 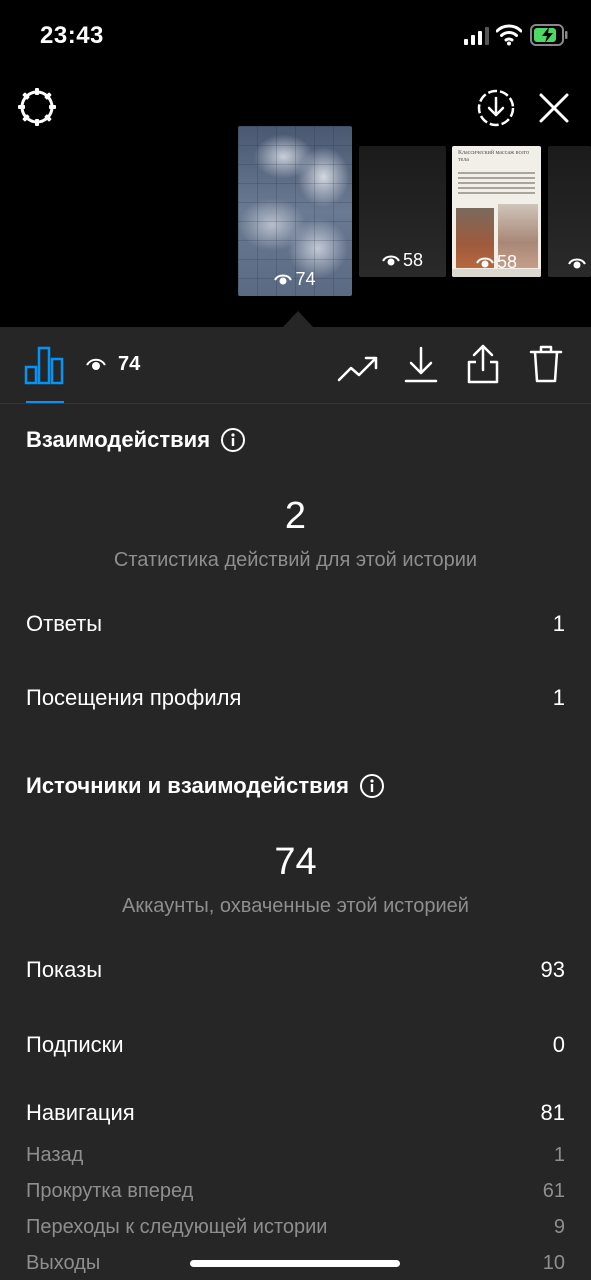 I want to click on reach-total: 74, so click(x=295, y=862).